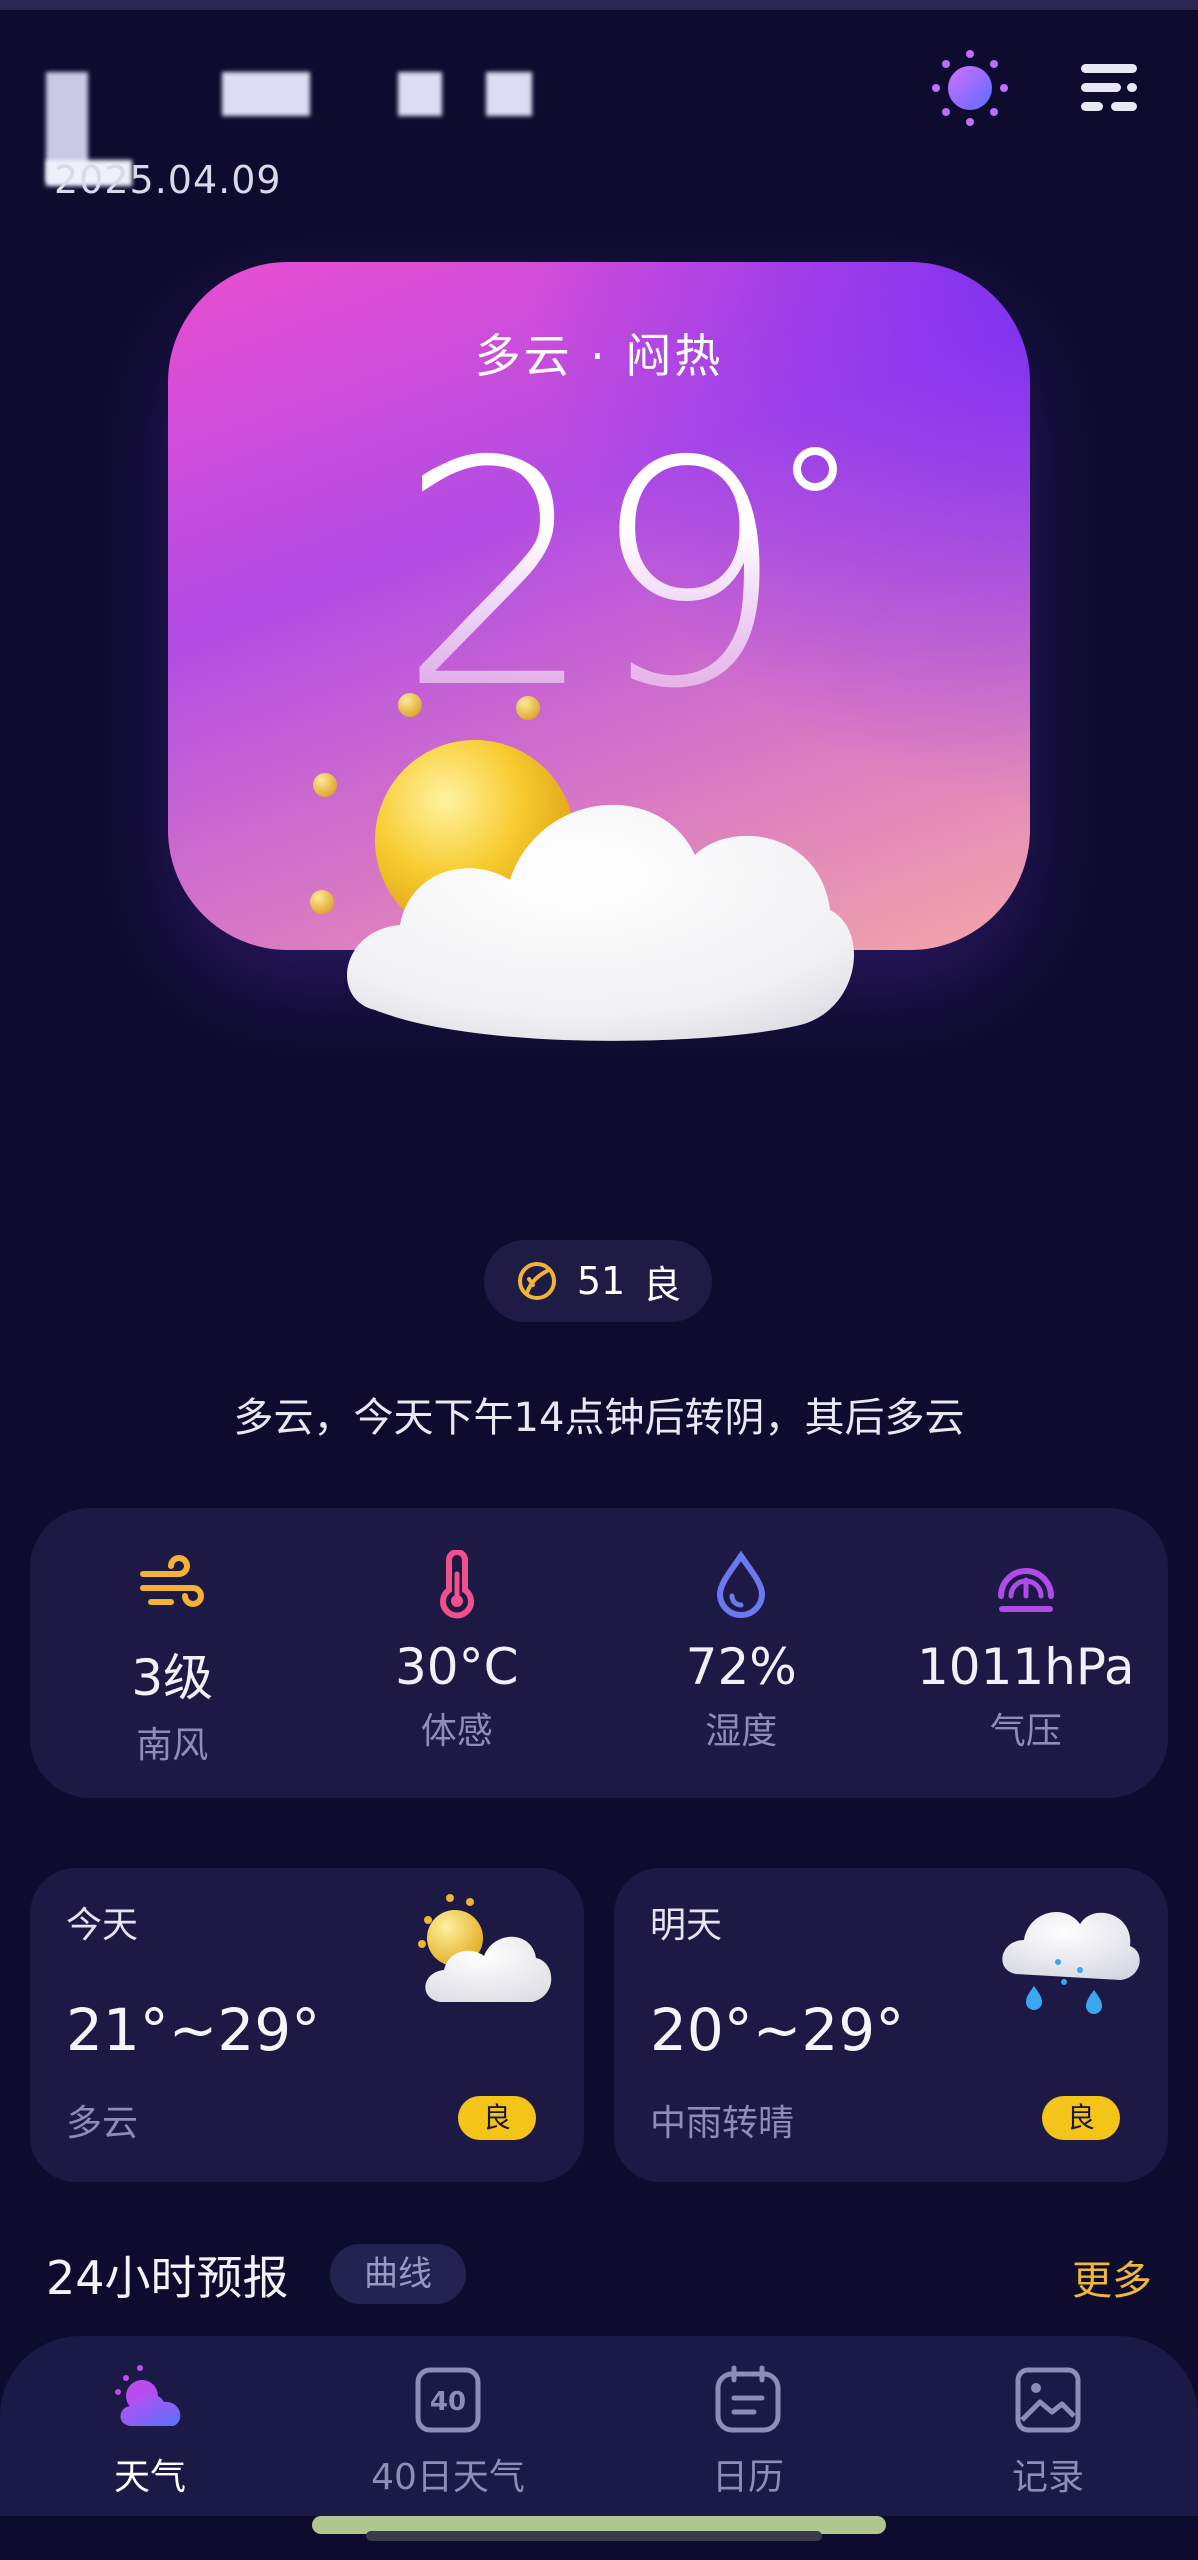  What do you see at coordinates (1047, 2477) in the screenshot?
I see `nav-label-records: 记录` at bounding box center [1047, 2477].